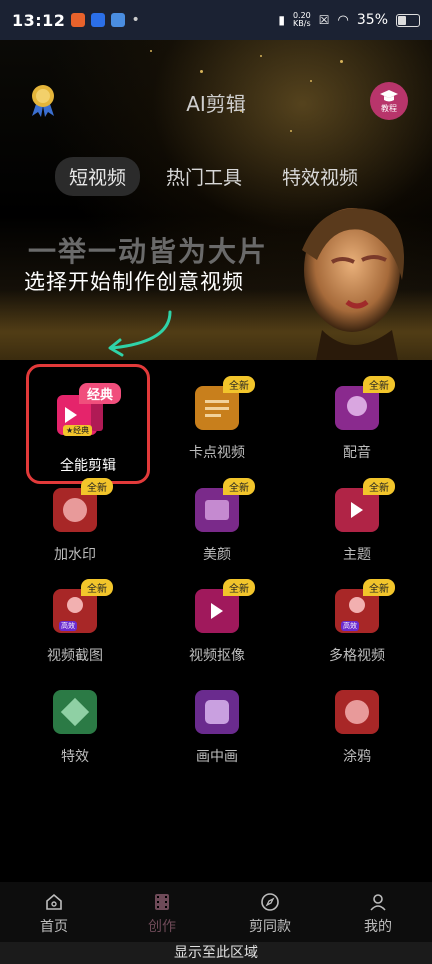  What do you see at coordinates (75, 757) in the screenshot?
I see `tool-label: 特效` at bounding box center [75, 757].